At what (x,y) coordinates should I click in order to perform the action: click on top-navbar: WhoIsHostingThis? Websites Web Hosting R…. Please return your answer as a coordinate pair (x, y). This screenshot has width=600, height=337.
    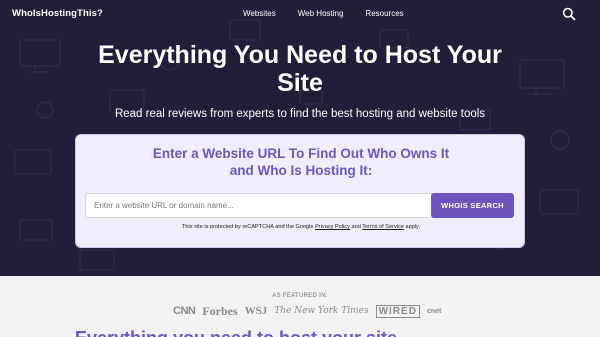
    Looking at the image, I should click on (300, 14).